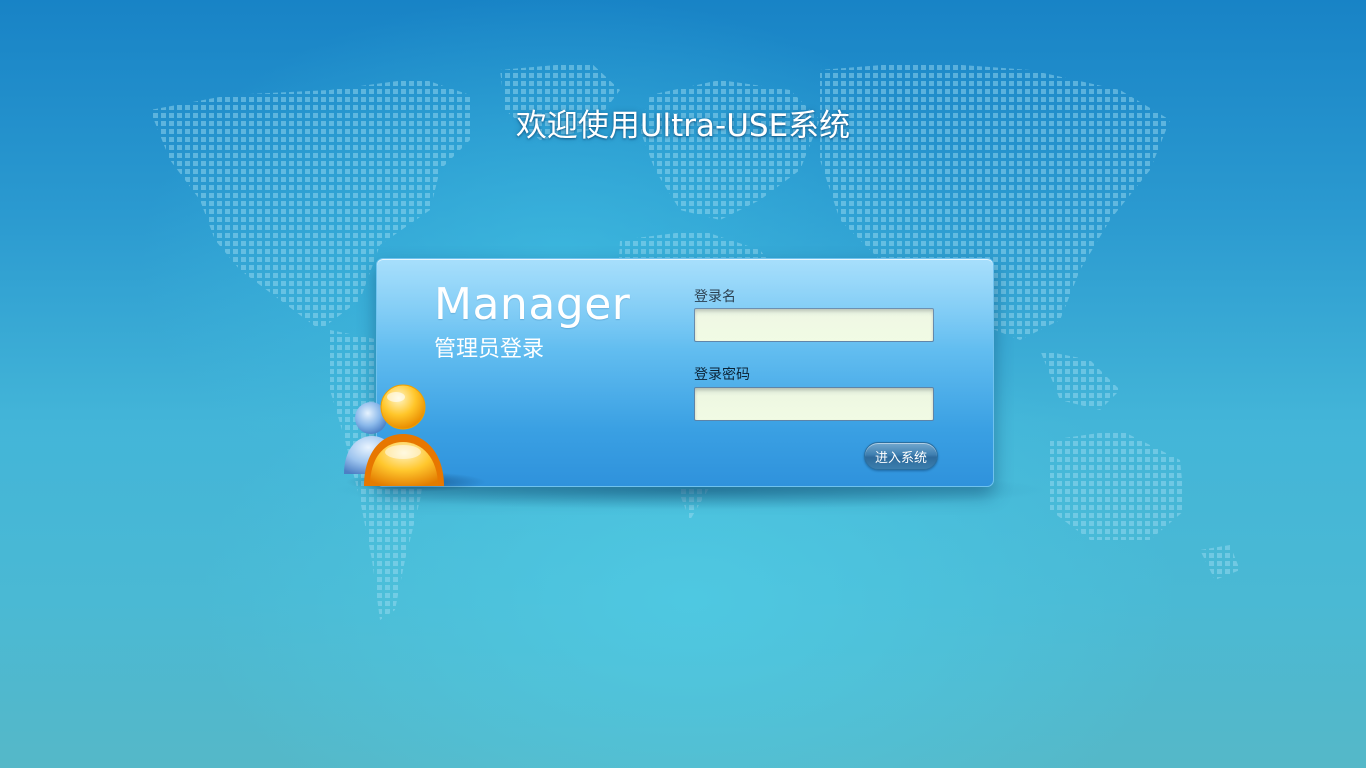 Image resolution: width=1366 pixels, height=768 pixels. Describe the element at coordinates (489, 349) in the screenshot. I see `manager-subtitle: 管理员登录` at that location.